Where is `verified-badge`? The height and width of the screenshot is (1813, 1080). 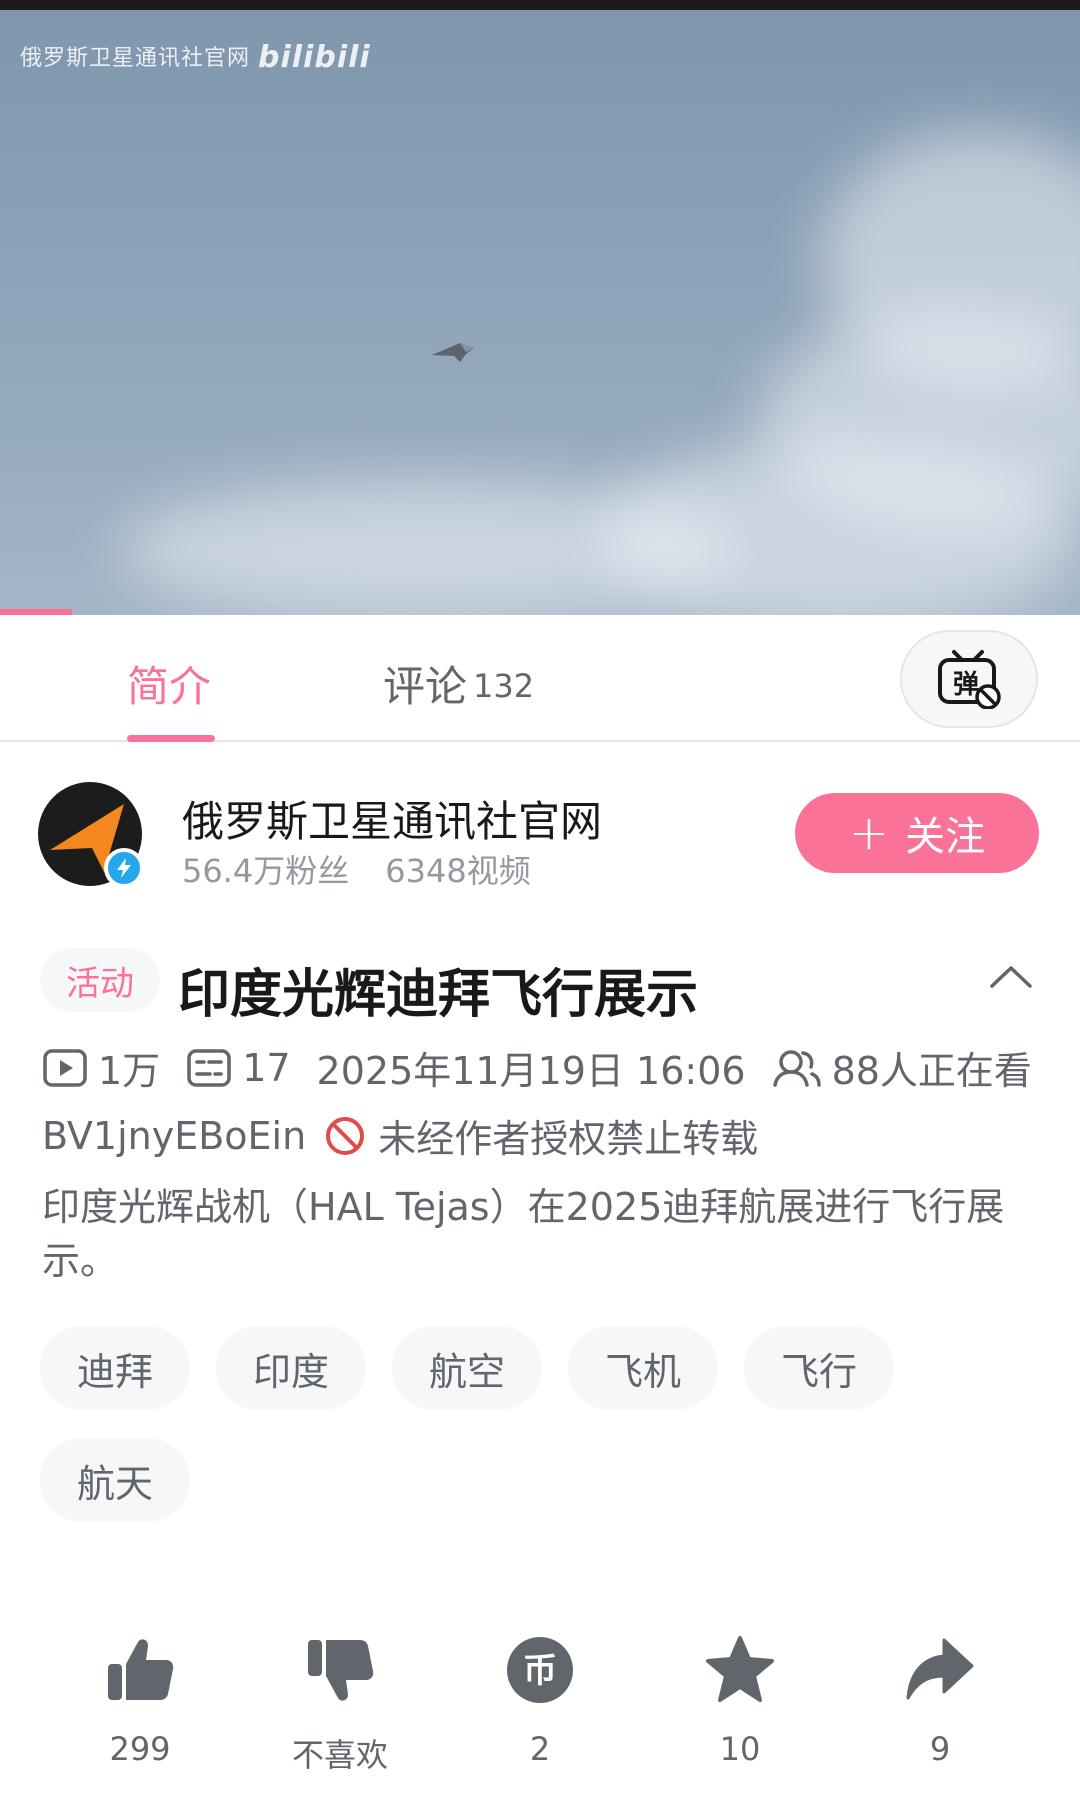 verified-badge is located at coordinates (124, 868).